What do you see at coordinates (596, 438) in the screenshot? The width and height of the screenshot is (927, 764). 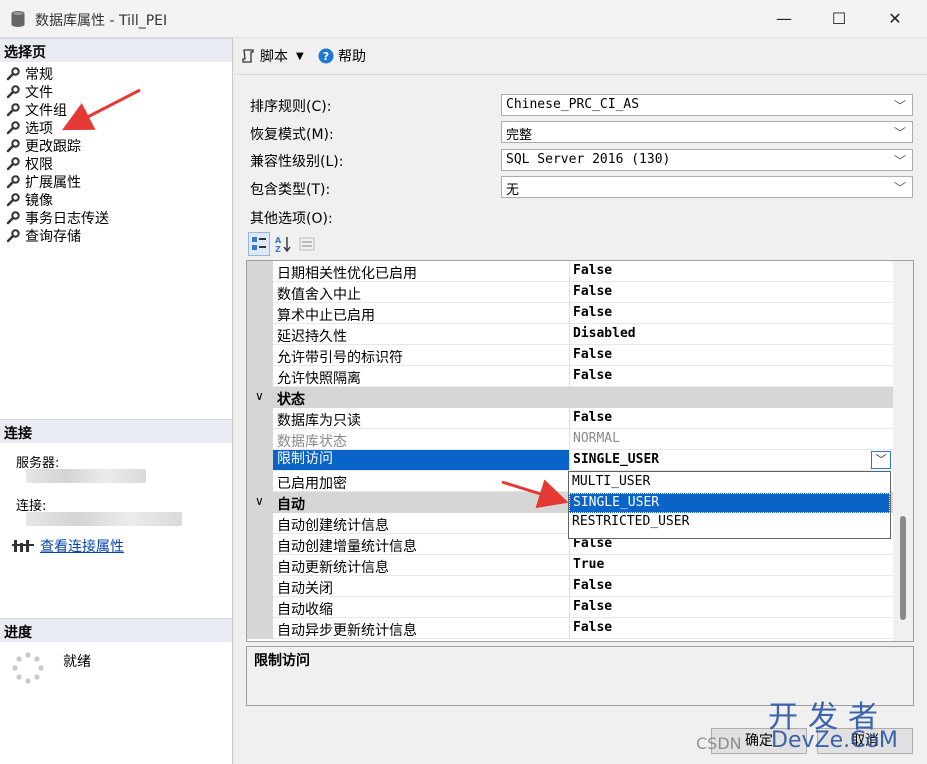 I see `property-value: NORMAL` at bounding box center [596, 438].